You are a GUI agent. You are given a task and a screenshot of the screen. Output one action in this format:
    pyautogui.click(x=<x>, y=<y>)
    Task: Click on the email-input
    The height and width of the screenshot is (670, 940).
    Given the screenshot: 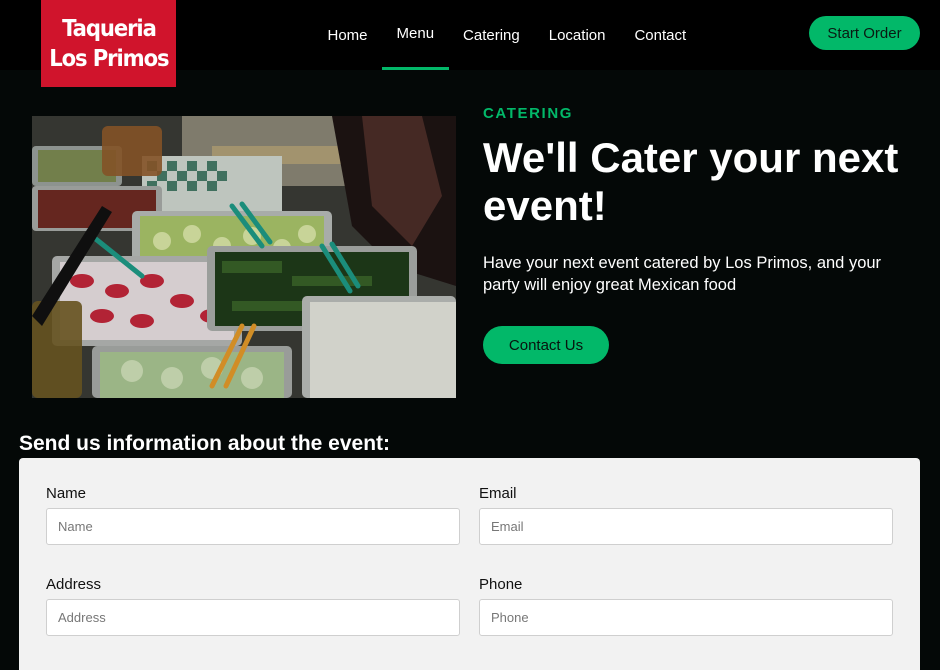 What is the action you would take?
    pyautogui.click(x=686, y=526)
    